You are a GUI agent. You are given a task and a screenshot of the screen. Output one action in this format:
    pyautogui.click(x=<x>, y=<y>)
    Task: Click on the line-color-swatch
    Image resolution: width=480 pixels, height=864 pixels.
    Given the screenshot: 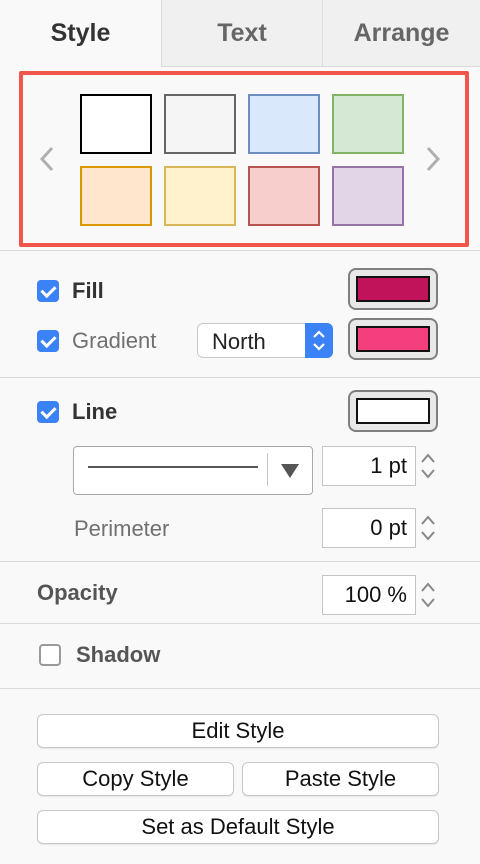 What is the action you would take?
    pyautogui.click(x=393, y=411)
    